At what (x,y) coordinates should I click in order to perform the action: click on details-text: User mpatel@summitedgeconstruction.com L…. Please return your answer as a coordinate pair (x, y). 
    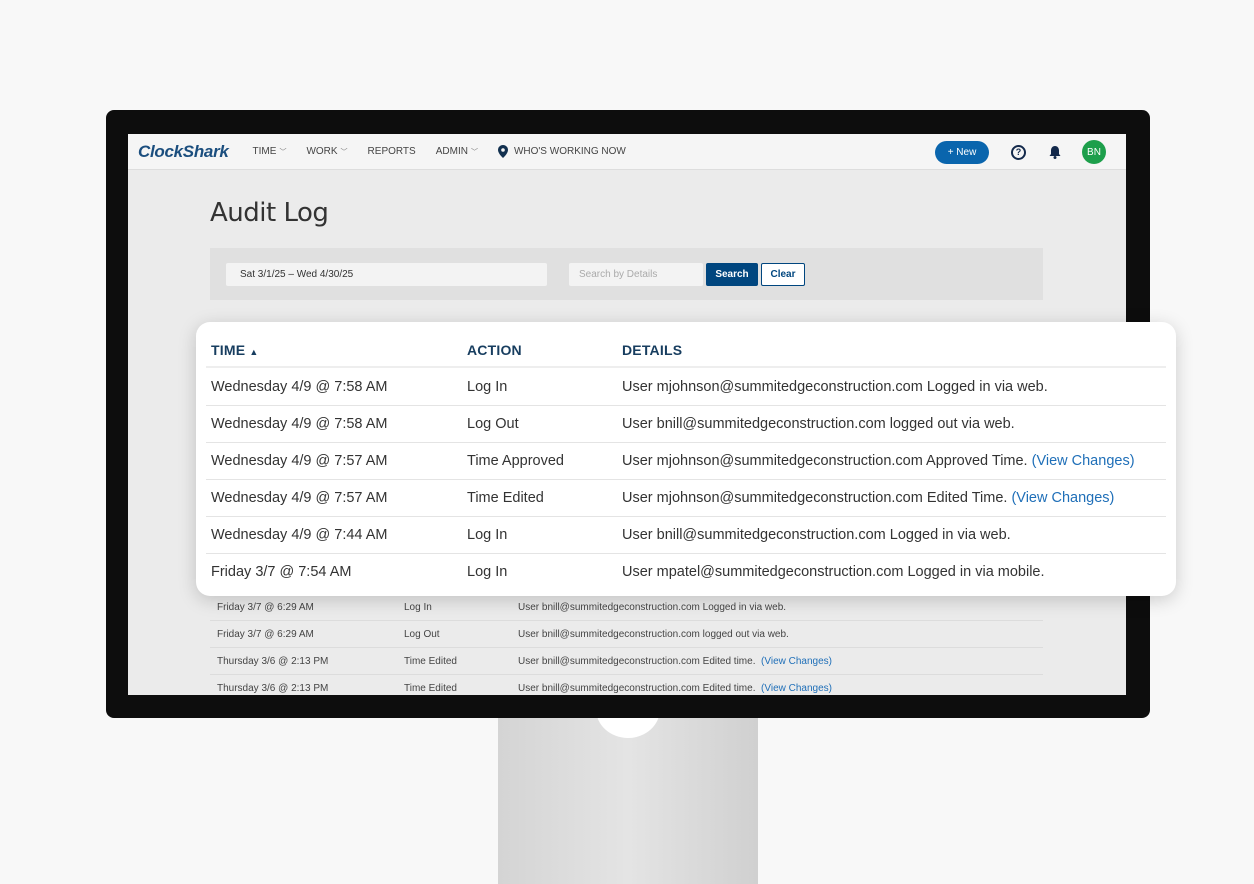
    Looking at the image, I should click on (833, 572).